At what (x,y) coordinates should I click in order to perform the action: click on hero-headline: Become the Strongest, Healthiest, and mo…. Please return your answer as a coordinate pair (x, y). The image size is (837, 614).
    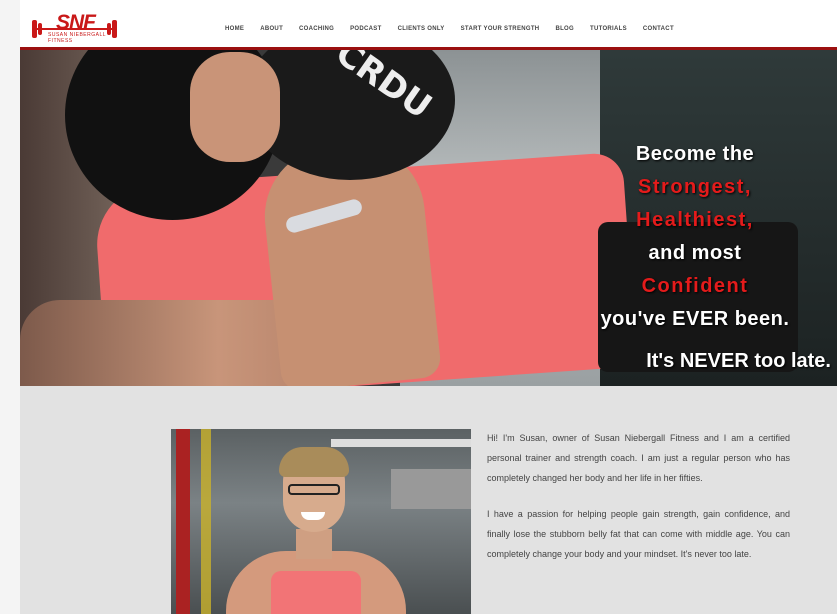
    Looking at the image, I should click on (695, 237).